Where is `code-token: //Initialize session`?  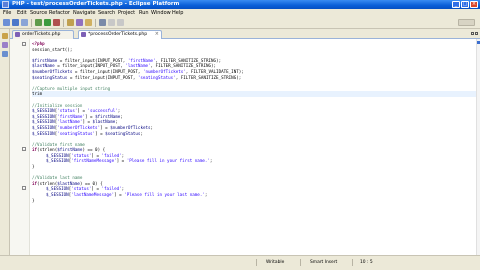 code-token: //Initialize session is located at coordinates (57, 105).